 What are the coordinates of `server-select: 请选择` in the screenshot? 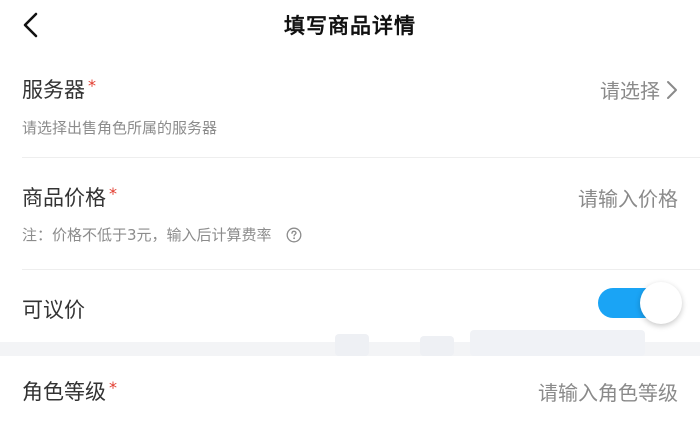 It's located at (639, 90).